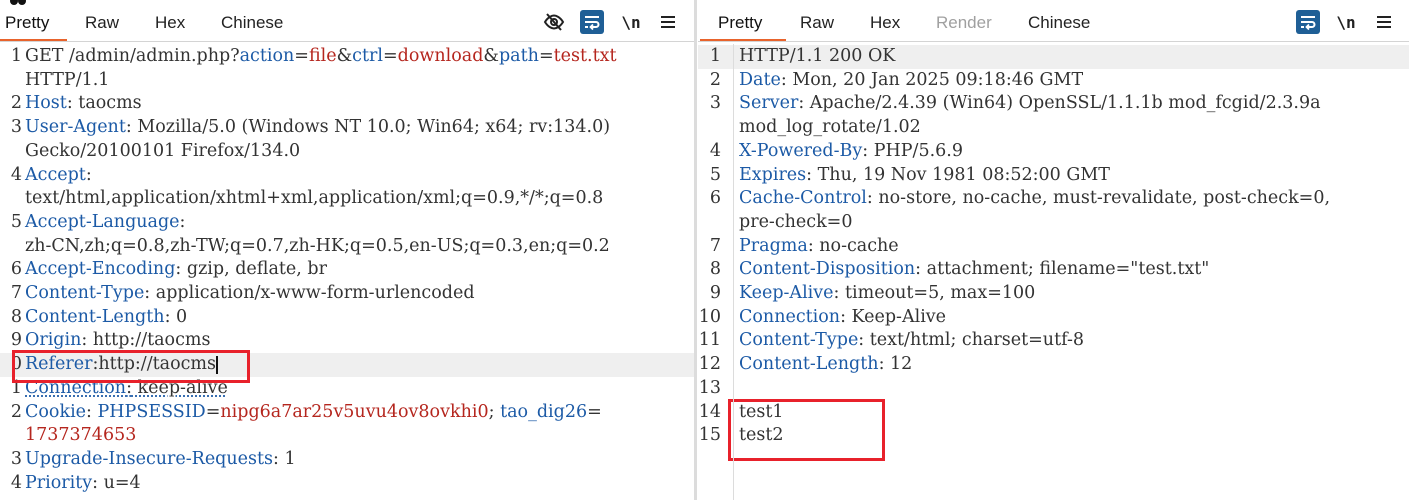  Describe the element at coordinates (822, 316) in the screenshot. I see `header-line: 10 Connection: Keep-Alive` at that location.